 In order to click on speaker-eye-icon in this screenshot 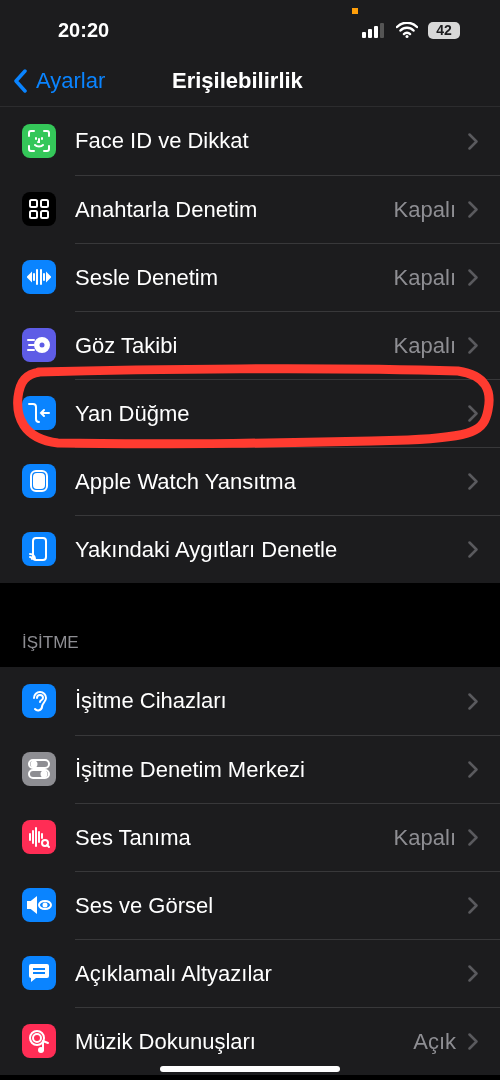, I will do `click(39, 905)`.